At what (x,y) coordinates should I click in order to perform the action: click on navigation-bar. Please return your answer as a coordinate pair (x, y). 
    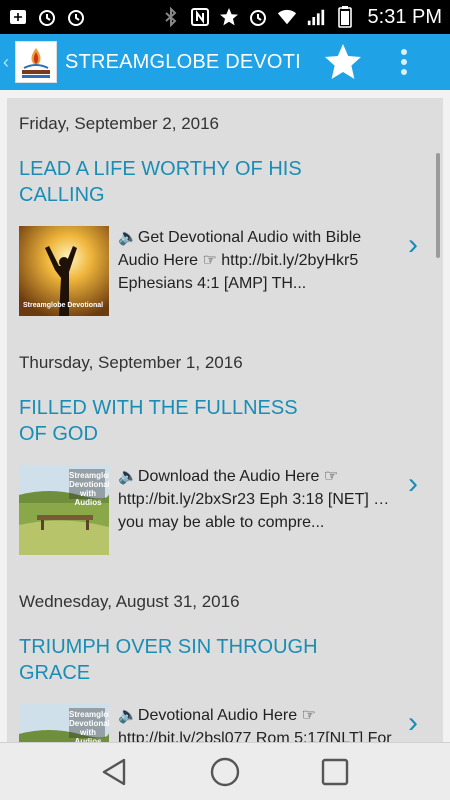
    Looking at the image, I should click on (225, 771).